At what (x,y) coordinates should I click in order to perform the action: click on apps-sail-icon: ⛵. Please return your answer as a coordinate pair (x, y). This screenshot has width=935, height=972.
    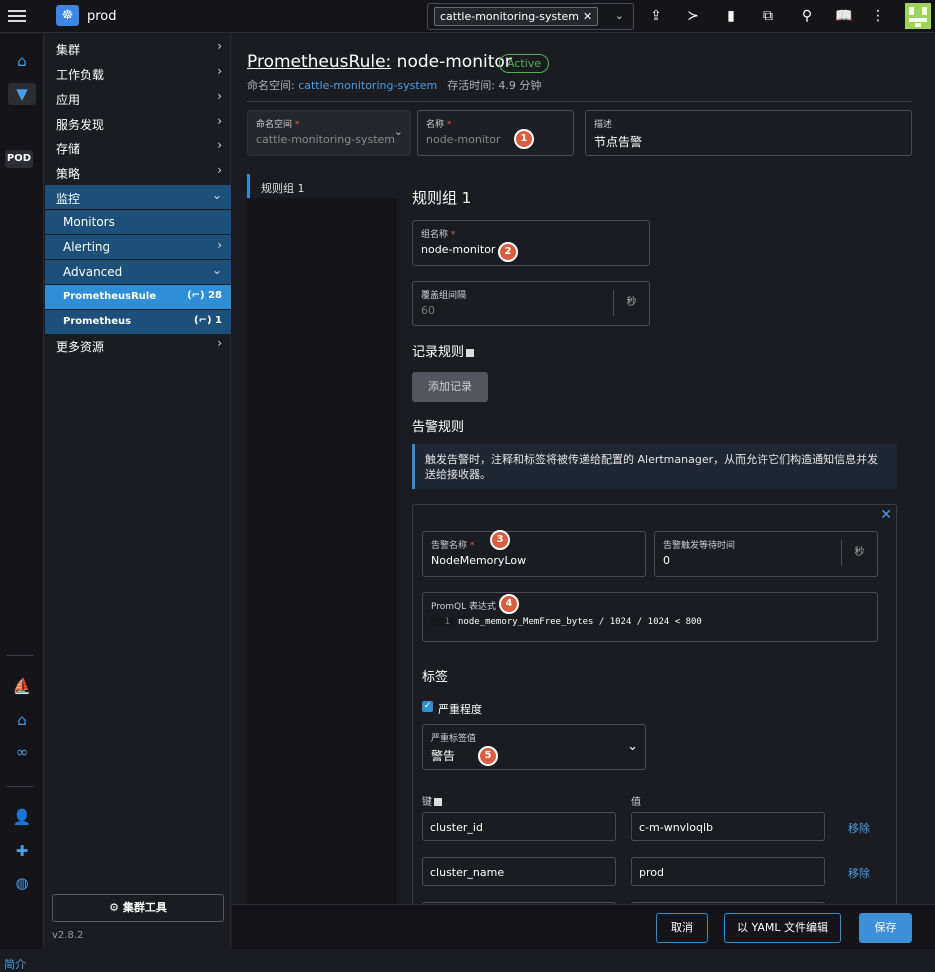
    Looking at the image, I should click on (22, 686).